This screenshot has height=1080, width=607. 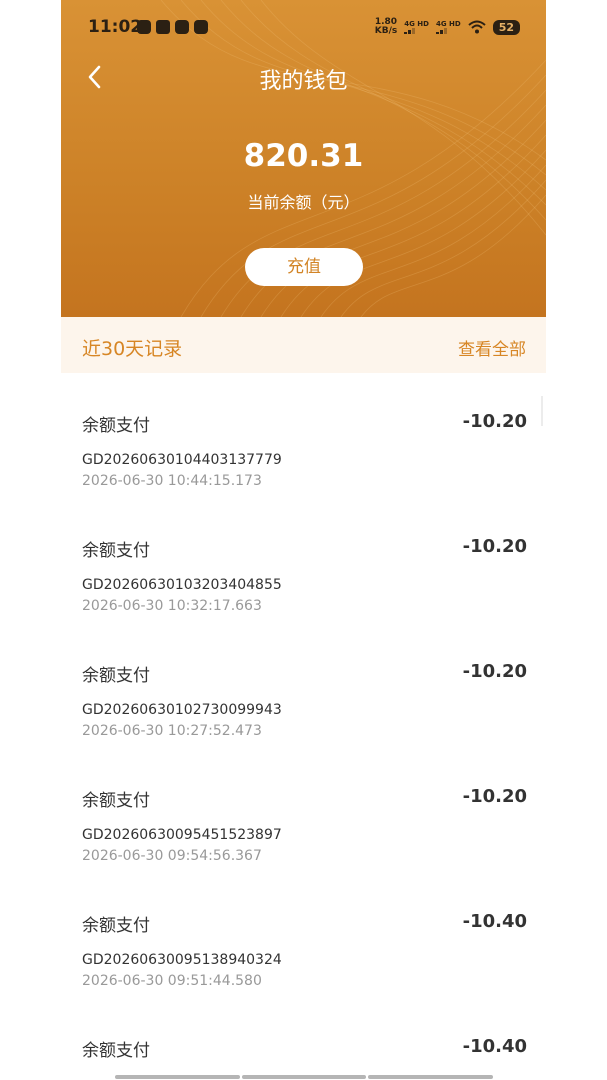 What do you see at coordinates (492, 347) in the screenshot?
I see `view-all-link: 查看全部` at bounding box center [492, 347].